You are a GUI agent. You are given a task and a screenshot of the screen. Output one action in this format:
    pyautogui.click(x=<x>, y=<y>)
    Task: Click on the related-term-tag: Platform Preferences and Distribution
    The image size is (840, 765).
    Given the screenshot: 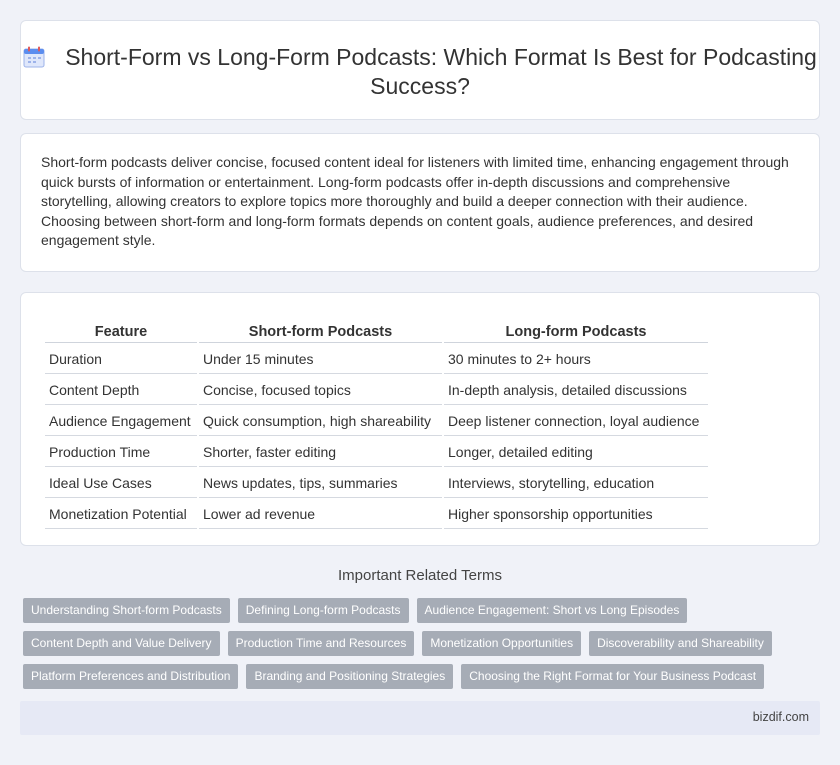 What is the action you would take?
    pyautogui.click(x=131, y=676)
    